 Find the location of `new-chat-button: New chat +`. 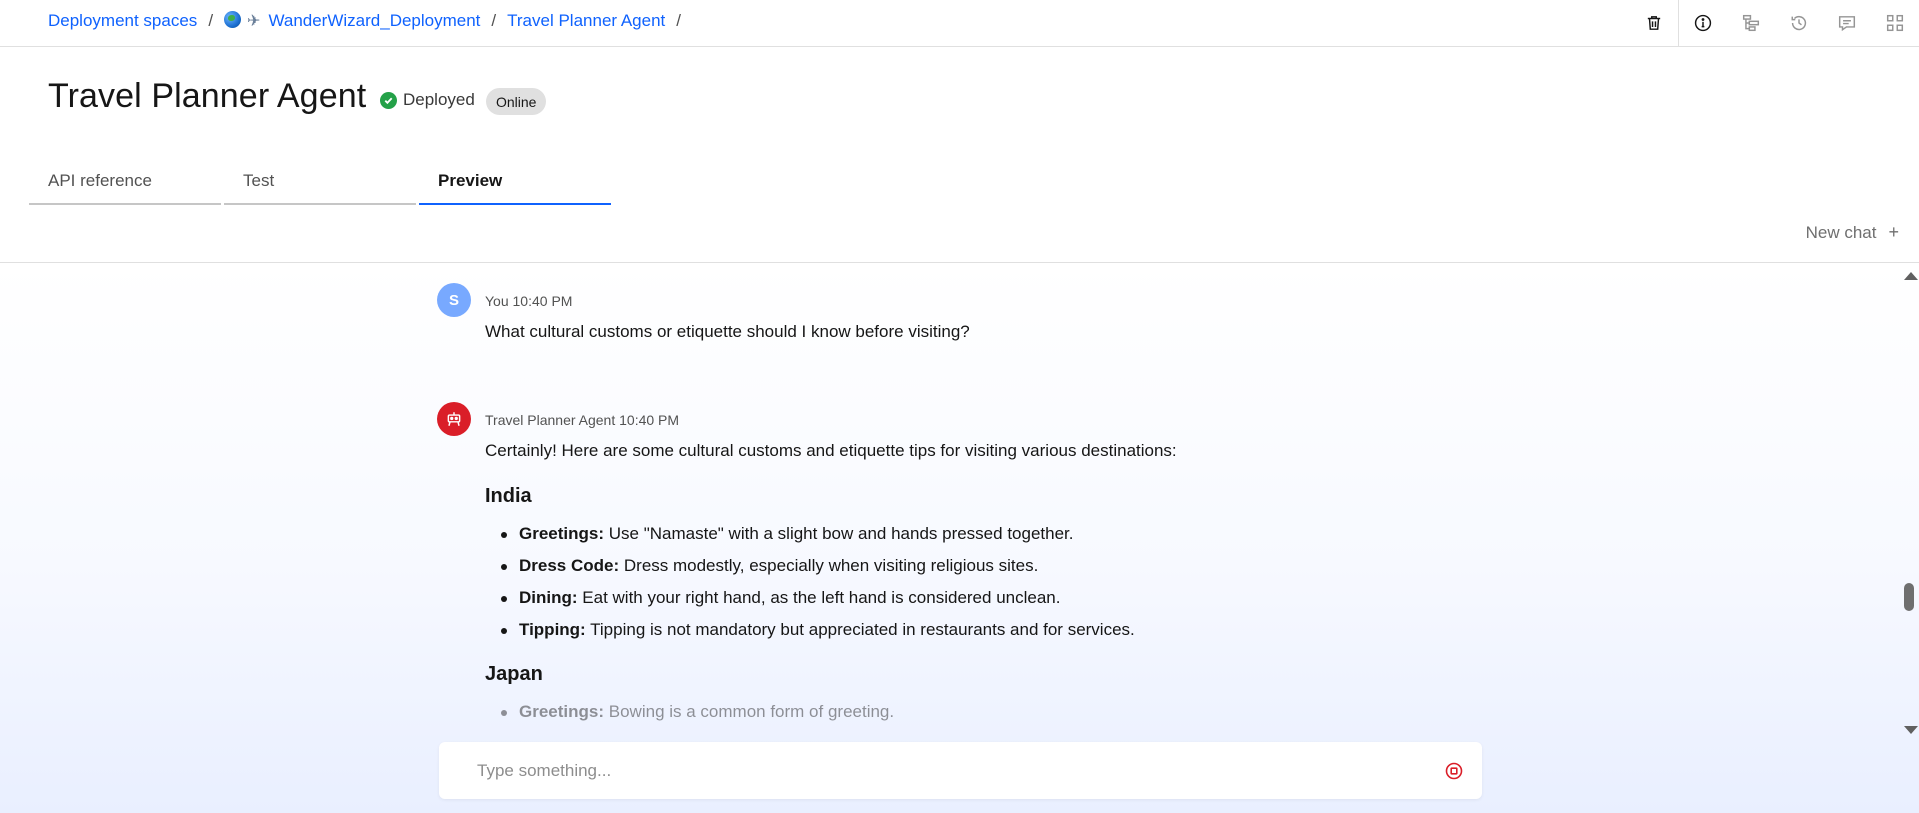

new-chat-button: New chat + is located at coordinates (1852, 232).